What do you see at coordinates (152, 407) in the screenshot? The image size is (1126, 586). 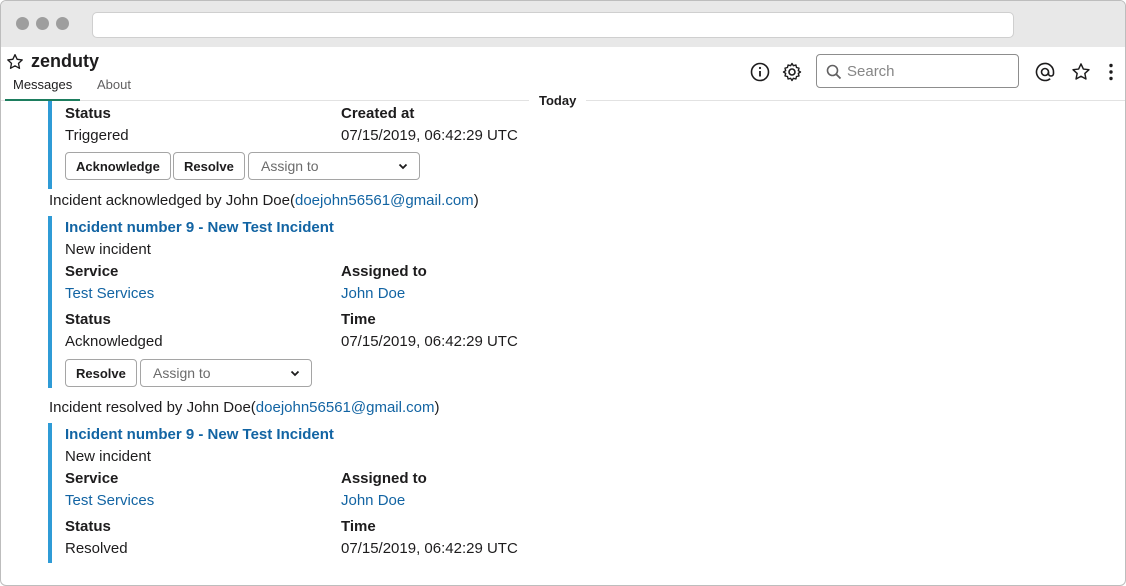 I see `resolved-message-prefix: Incident resolved by John Doe(` at bounding box center [152, 407].